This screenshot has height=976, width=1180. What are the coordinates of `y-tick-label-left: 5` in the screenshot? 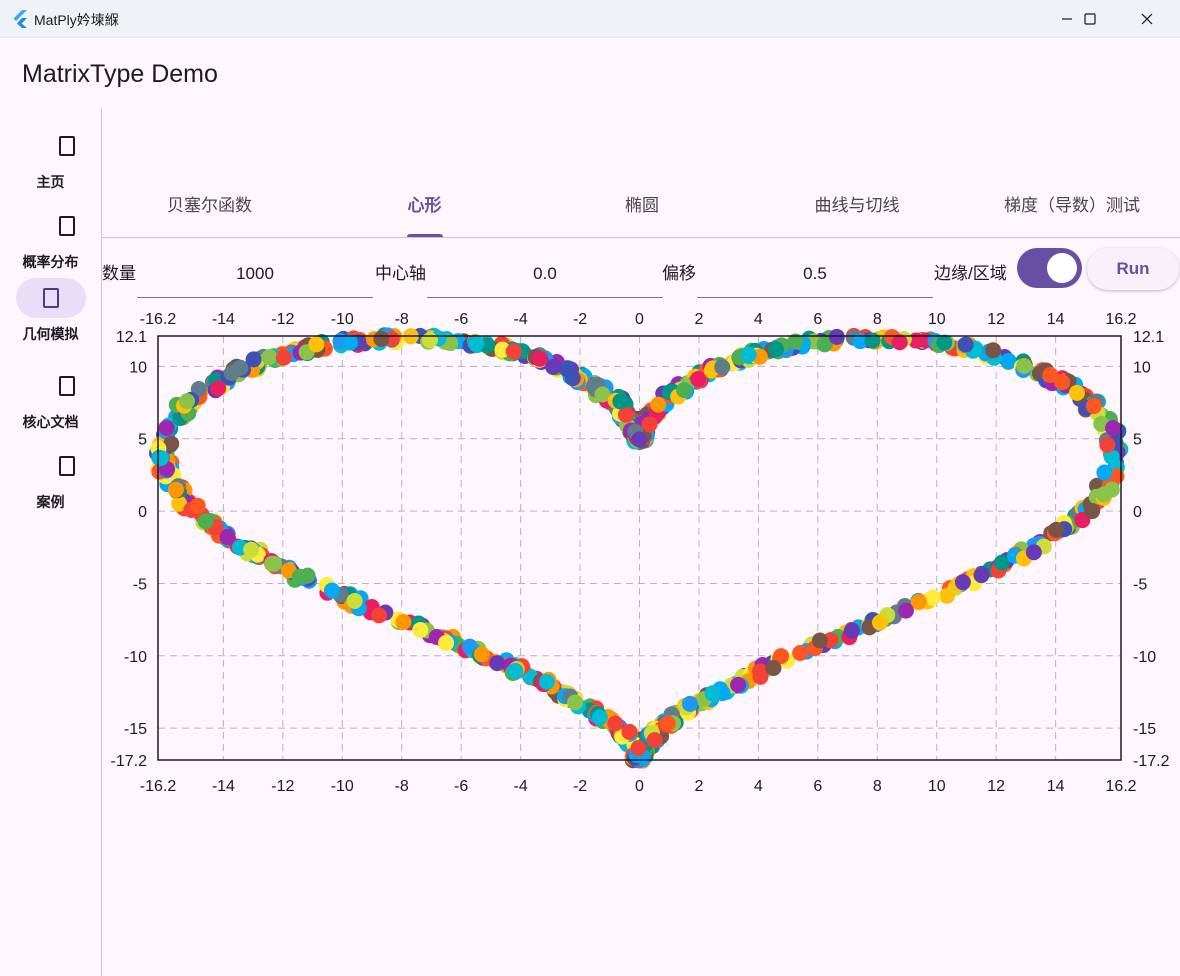 It's located at (142, 440).